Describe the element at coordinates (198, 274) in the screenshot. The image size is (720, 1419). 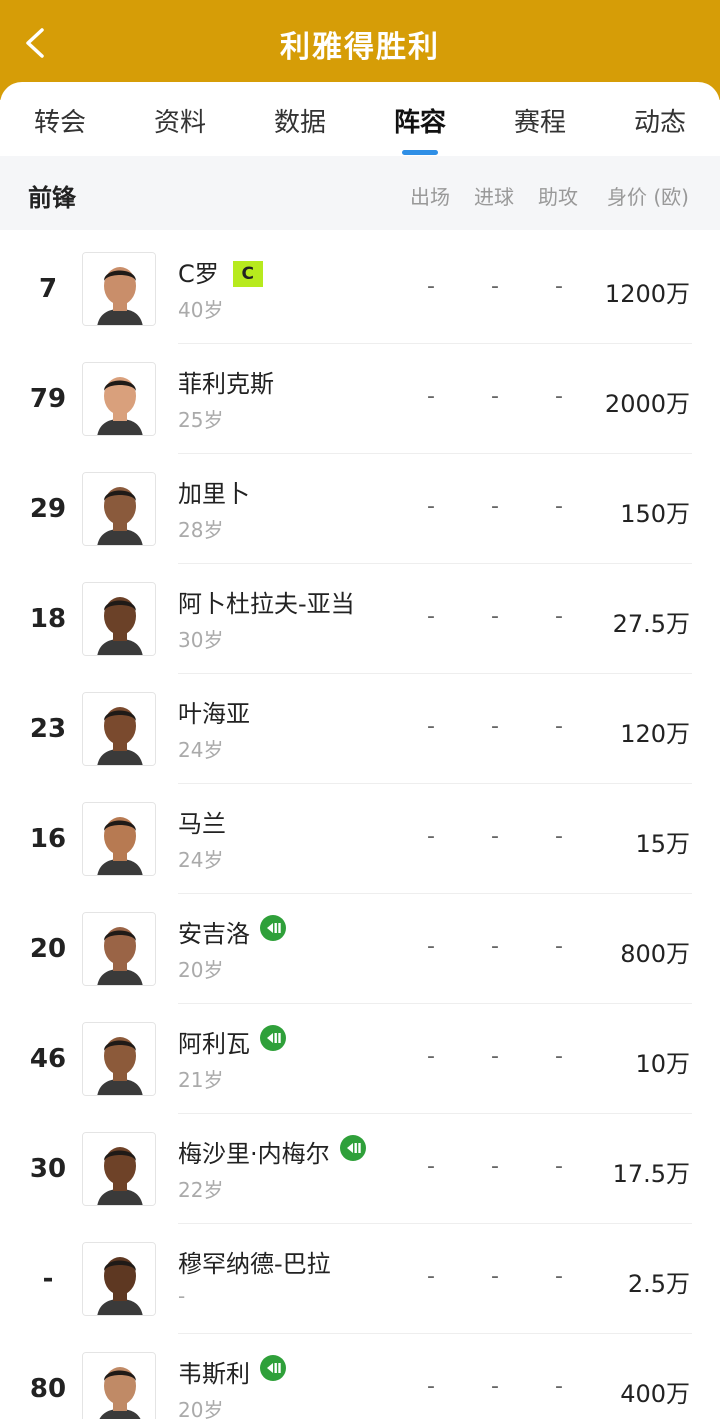
I see `player-name: C罗` at that location.